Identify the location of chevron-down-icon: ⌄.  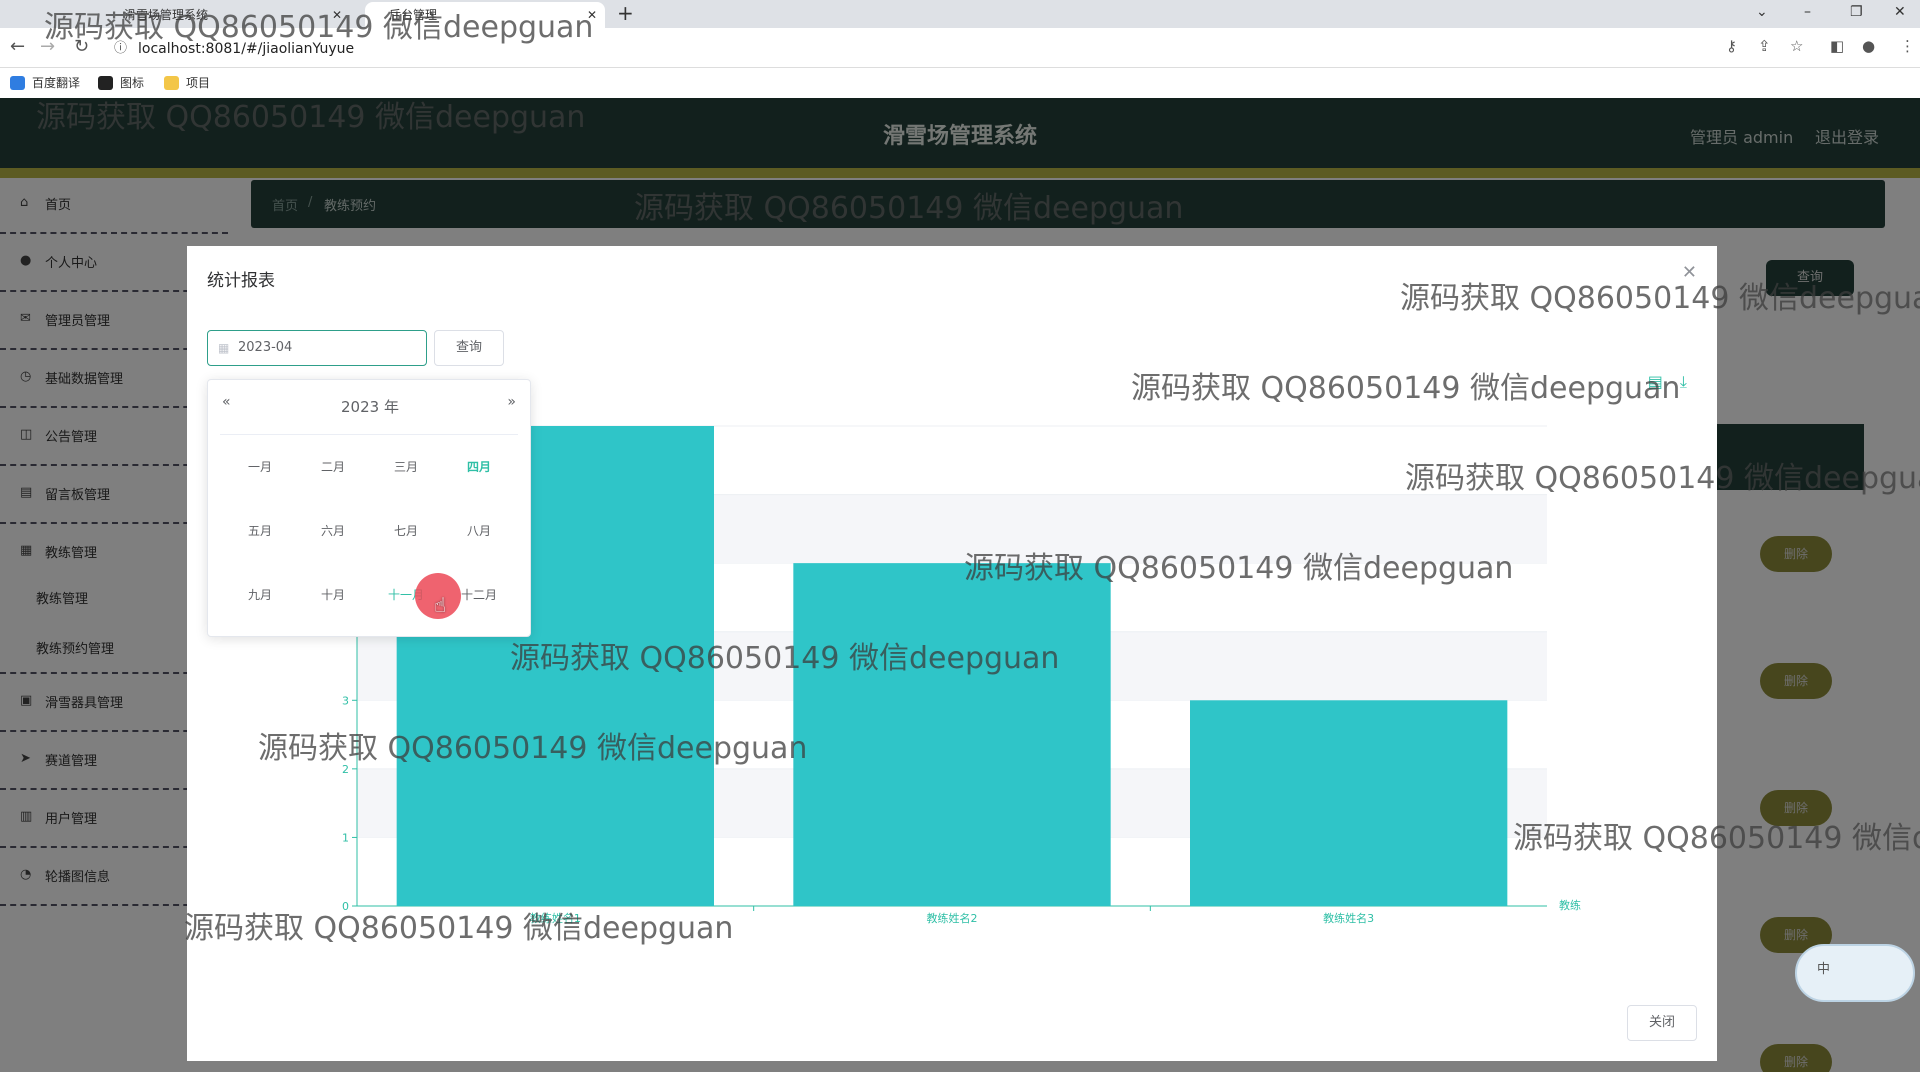
(1762, 12).